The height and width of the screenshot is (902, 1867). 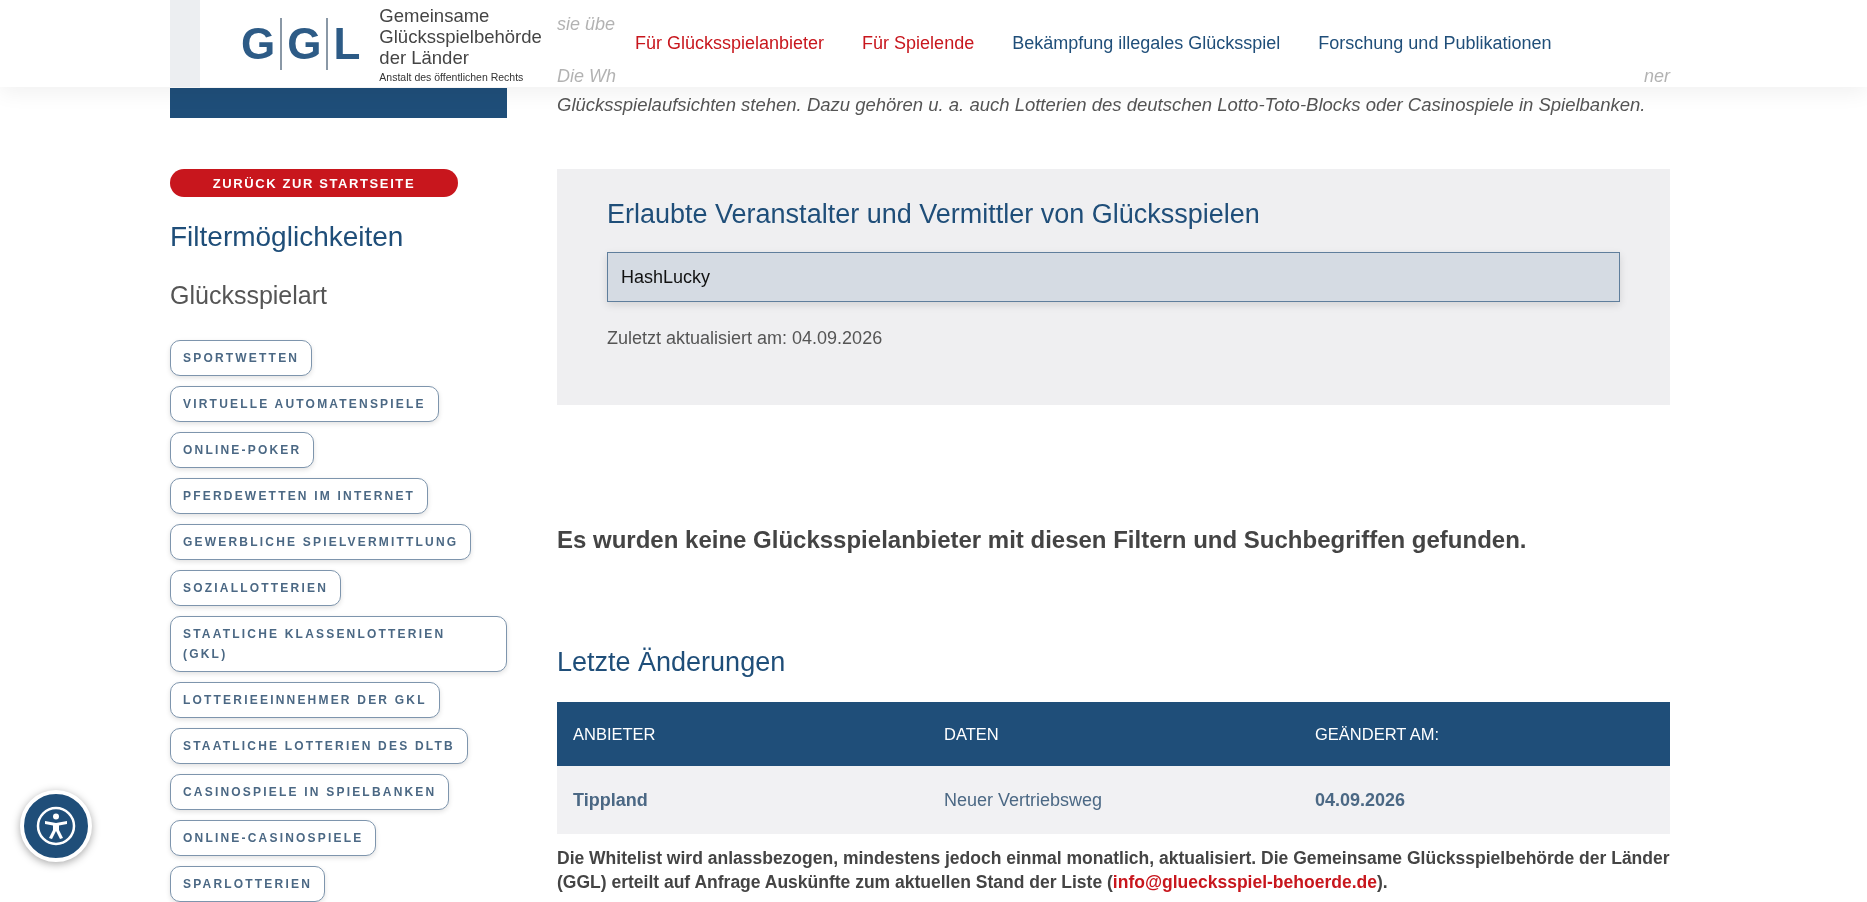 What do you see at coordinates (1146, 43) in the screenshot?
I see `nav-link: Bekämpfung illegales Glücksspiel` at bounding box center [1146, 43].